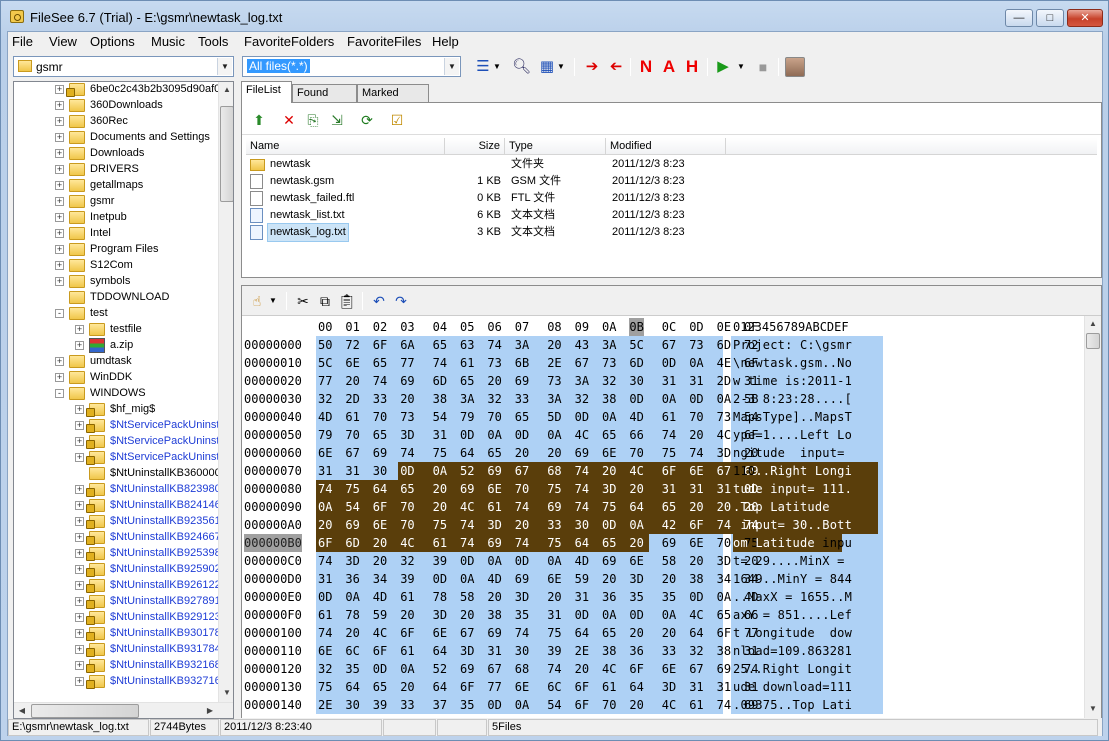 This screenshot has height=741, width=1109. I want to click on file-row: newtask_log.txt 3 KB 文本文档 2011/12/3 8:23, so click(671, 232).